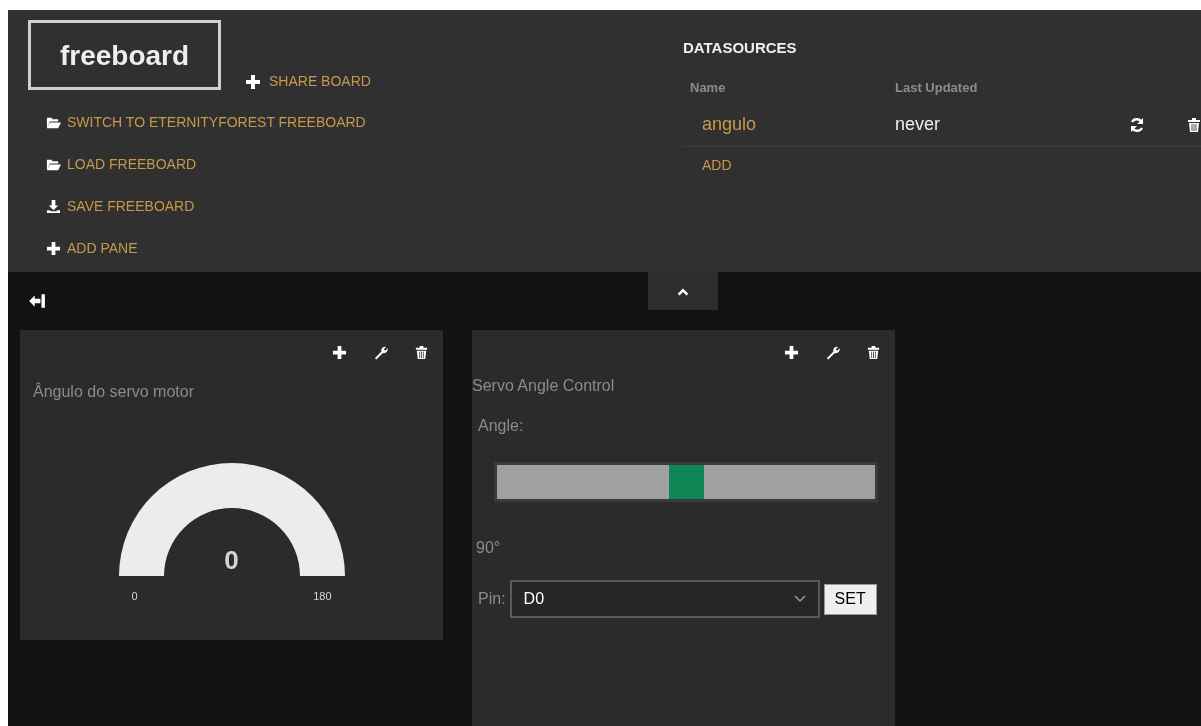 Image resolution: width=1201 pixels, height=726 pixels. I want to click on refresh-icon, so click(1137, 124).